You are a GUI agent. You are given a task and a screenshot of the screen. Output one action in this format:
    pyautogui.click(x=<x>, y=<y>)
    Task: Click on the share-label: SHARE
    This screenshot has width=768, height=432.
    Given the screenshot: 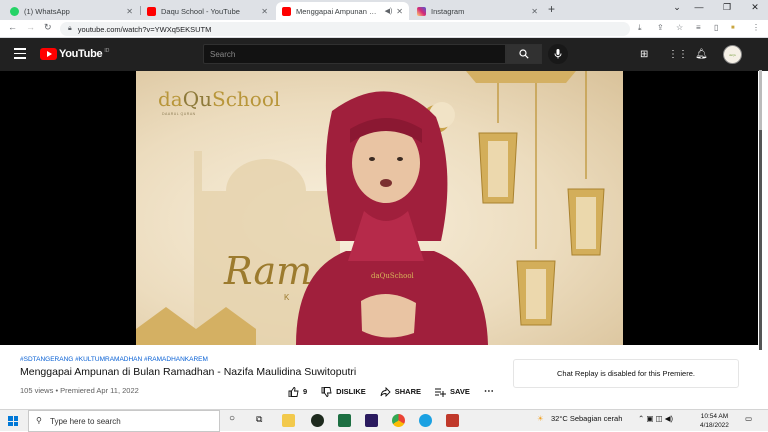 What is the action you would take?
    pyautogui.click(x=408, y=391)
    